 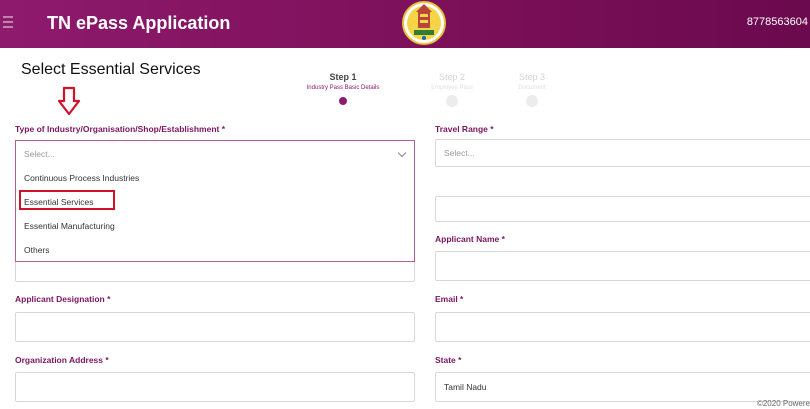 I want to click on option-continuous-process-industries: Continuous Process Industries, so click(x=81, y=178).